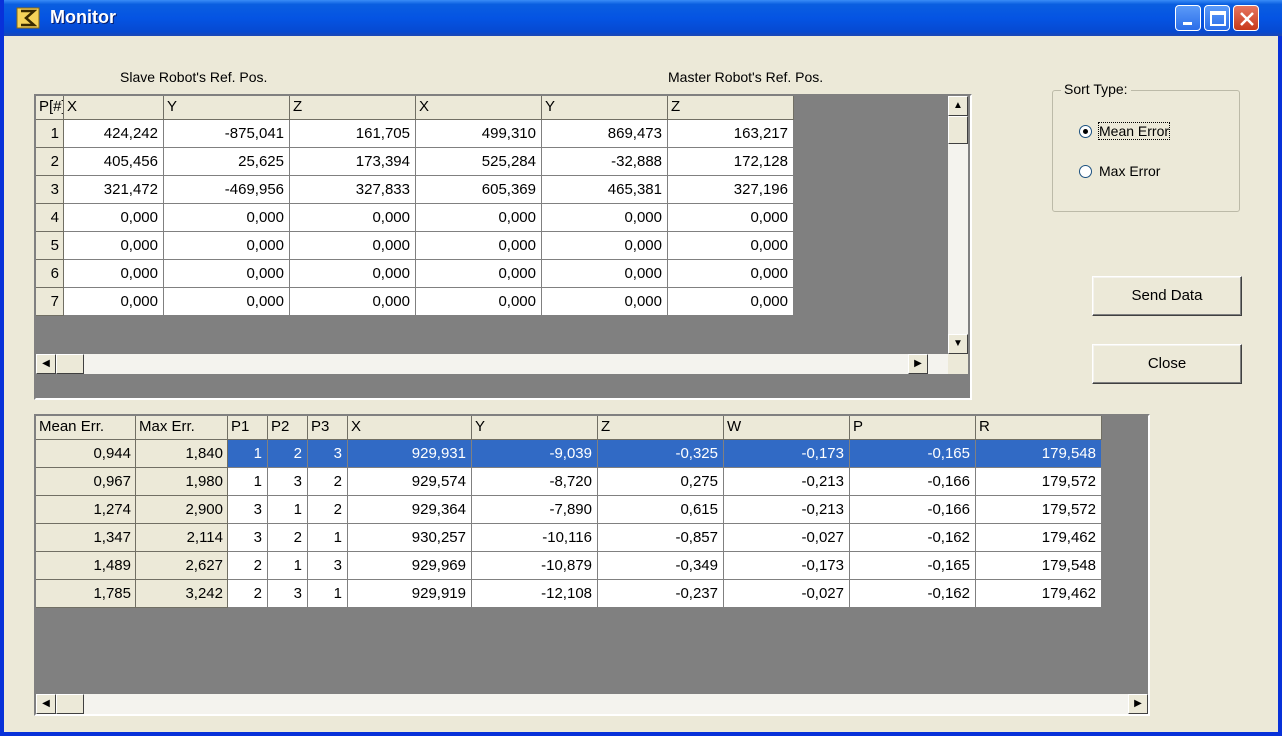 This screenshot has height=736, width=1282. I want to click on radio-mean-error, so click(1085, 131).